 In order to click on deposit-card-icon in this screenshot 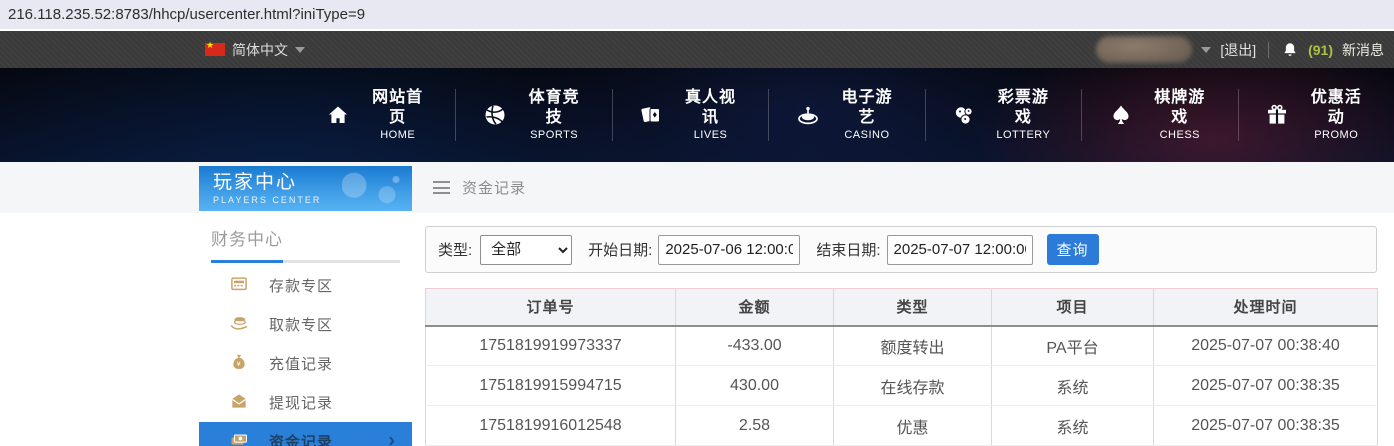, I will do `click(239, 286)`.